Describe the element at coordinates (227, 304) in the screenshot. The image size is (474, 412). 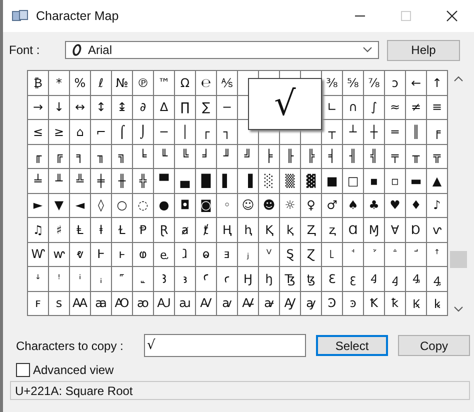
I see `character-cell: ꜹ` at that location.